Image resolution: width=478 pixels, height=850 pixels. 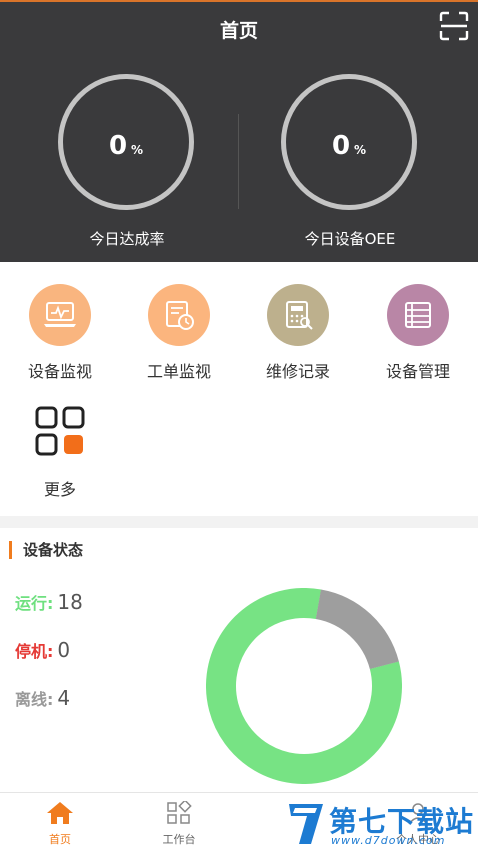 What do you see at coordinates (60, 839) in the screenshot?
I see `tab-label: 首页` at bounding box center [60, 839].